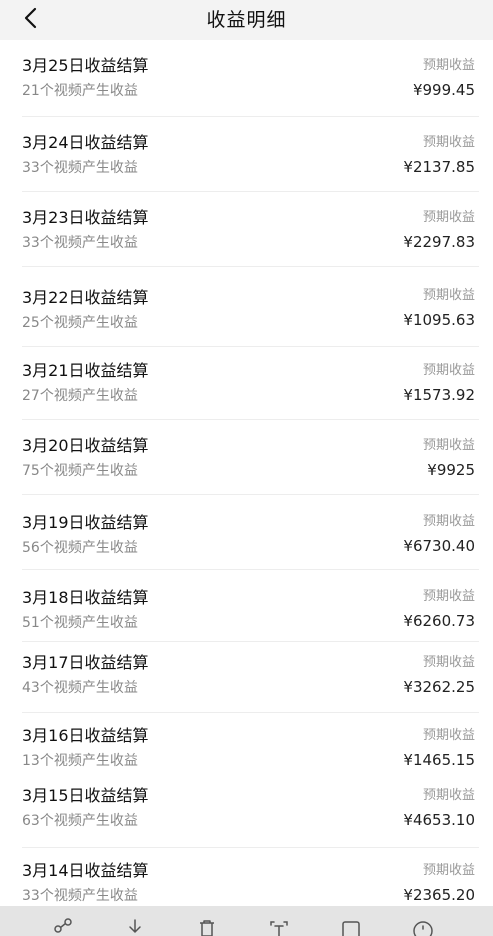 Image resolution: width=493 pixels, height=936 pixels. I want to click on video-count: 43个视频产生收益, so click(80, 688).